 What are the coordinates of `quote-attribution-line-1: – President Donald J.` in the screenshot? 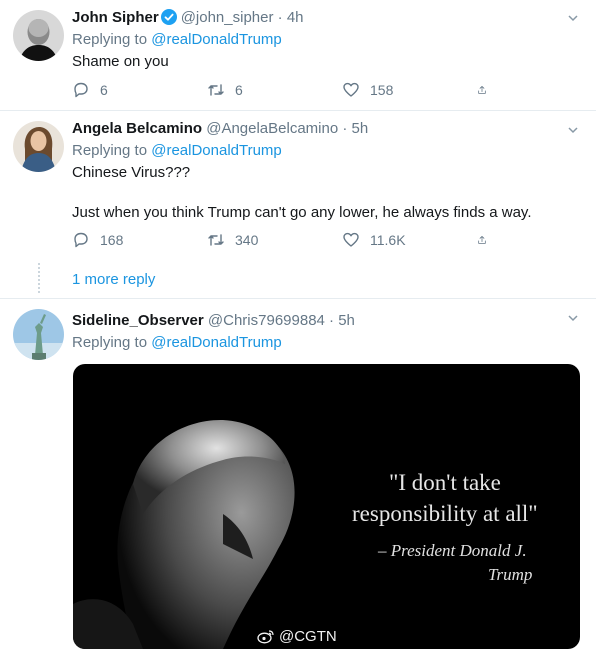 It's located at (452, 550).